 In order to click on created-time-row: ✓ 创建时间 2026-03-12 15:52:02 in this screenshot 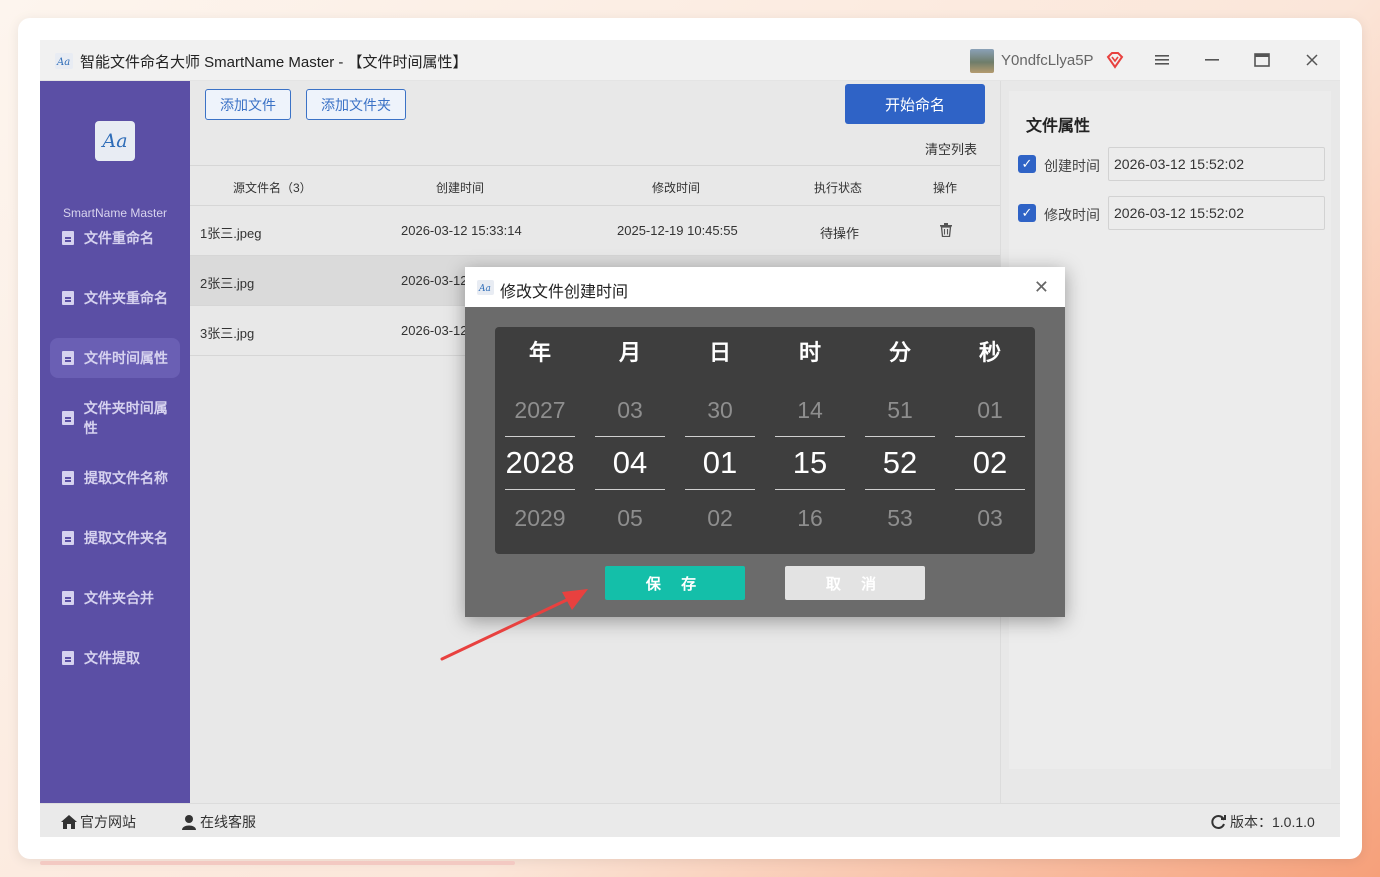, I will do `click(1173, 164)`.